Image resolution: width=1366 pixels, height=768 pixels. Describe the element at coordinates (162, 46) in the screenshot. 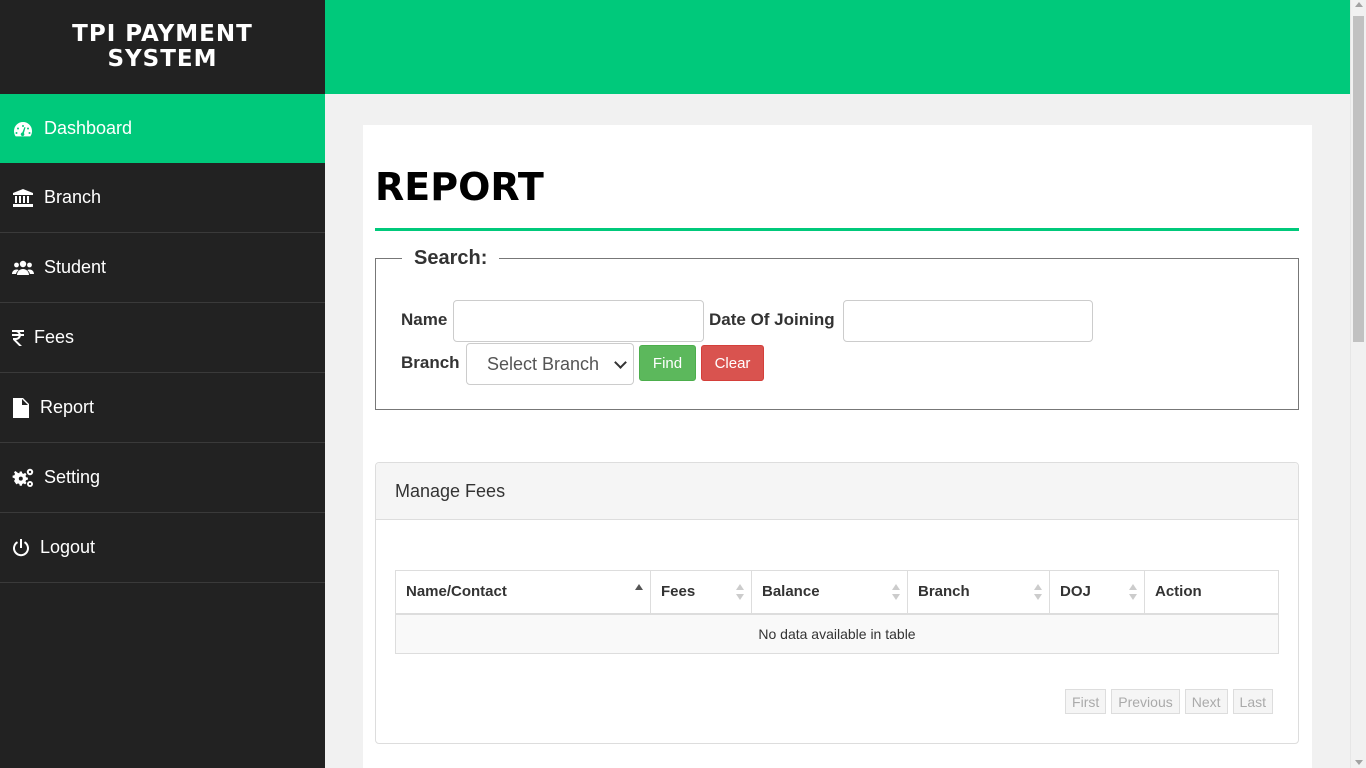

I see `app-title: TPI PAYMENT SYSTEM` at that location.